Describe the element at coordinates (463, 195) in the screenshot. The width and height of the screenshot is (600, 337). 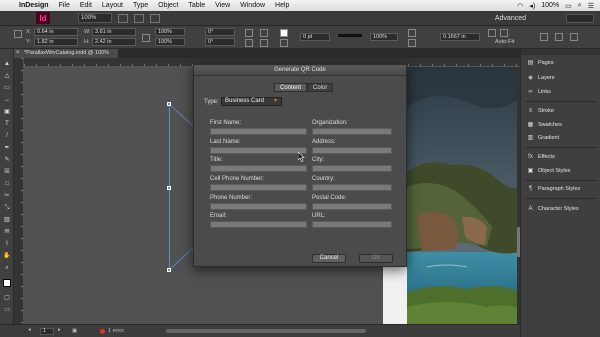
I see `coastal-landscape-photo` at that location.